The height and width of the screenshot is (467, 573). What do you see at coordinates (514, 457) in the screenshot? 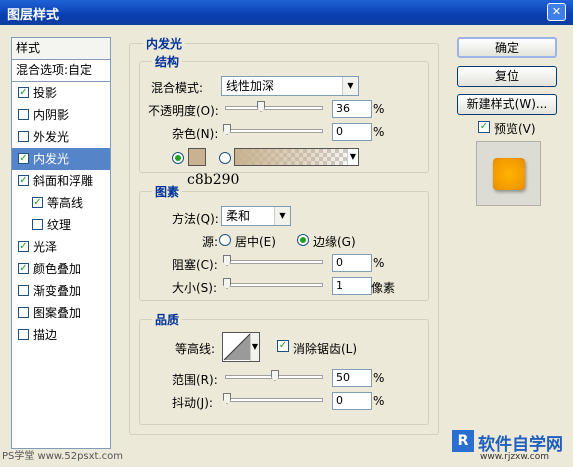
I see `brand-url: www.rjzxw.com` at bounding box center [514, 457].